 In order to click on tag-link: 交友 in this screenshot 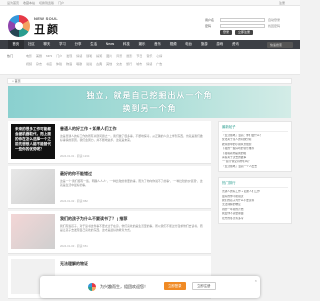, I will do `click(119, 64)`.